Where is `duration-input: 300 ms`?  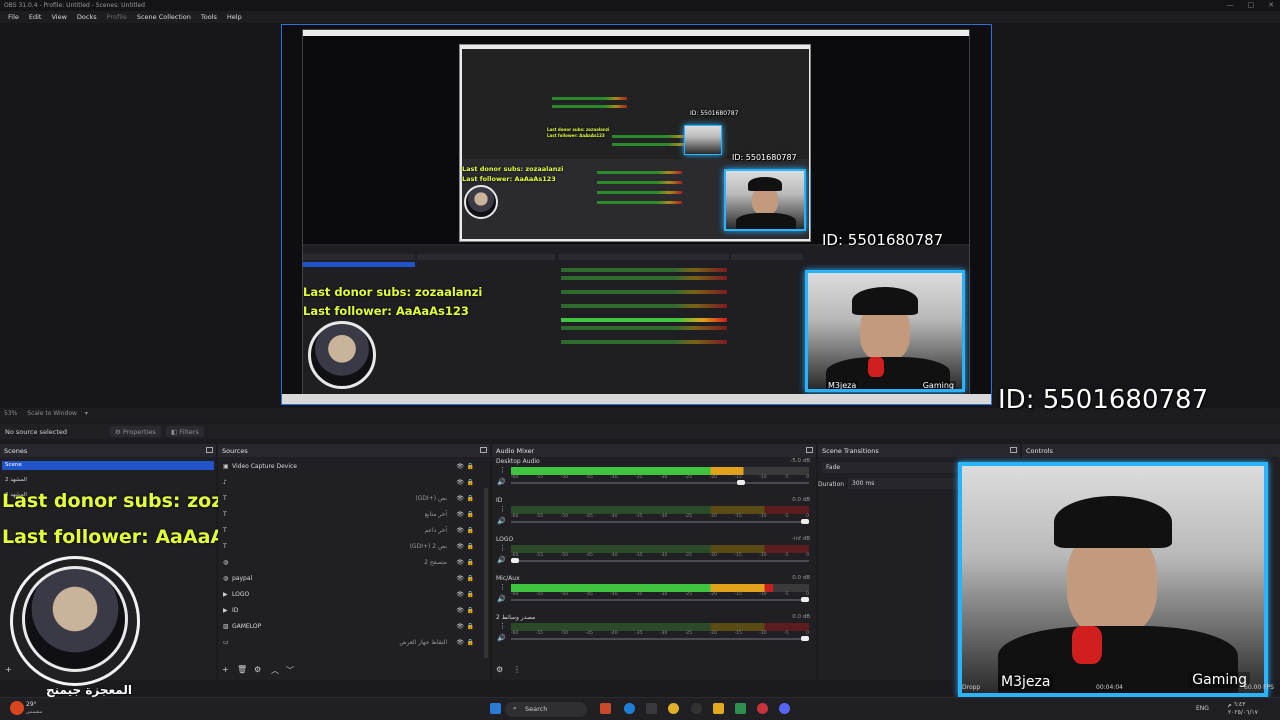
duration-input: 300 ms is located at coordinates (903, 483).